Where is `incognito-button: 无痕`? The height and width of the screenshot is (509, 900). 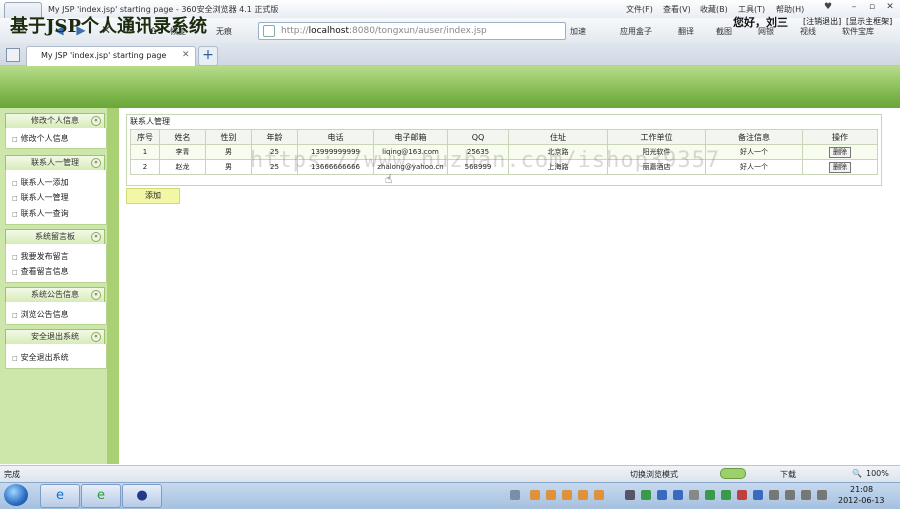
incognito-button: 无痕 is located at coordinates (224, 31).